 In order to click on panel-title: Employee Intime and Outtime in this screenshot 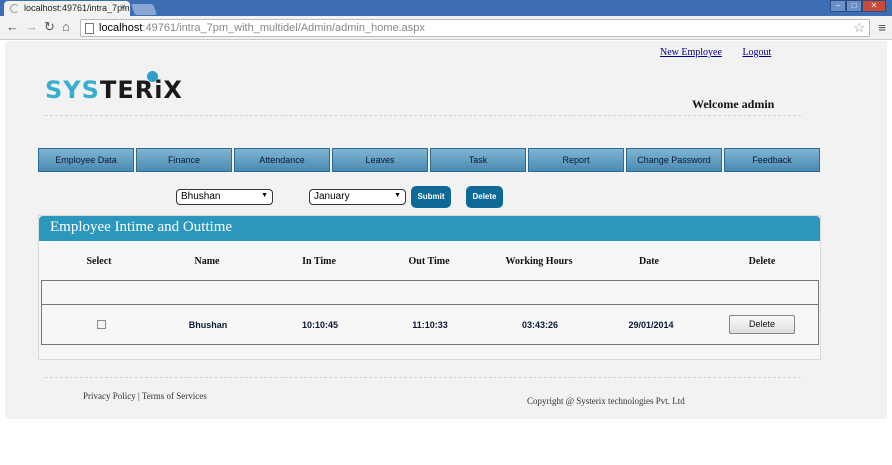, I will do `click(429, 228)`.